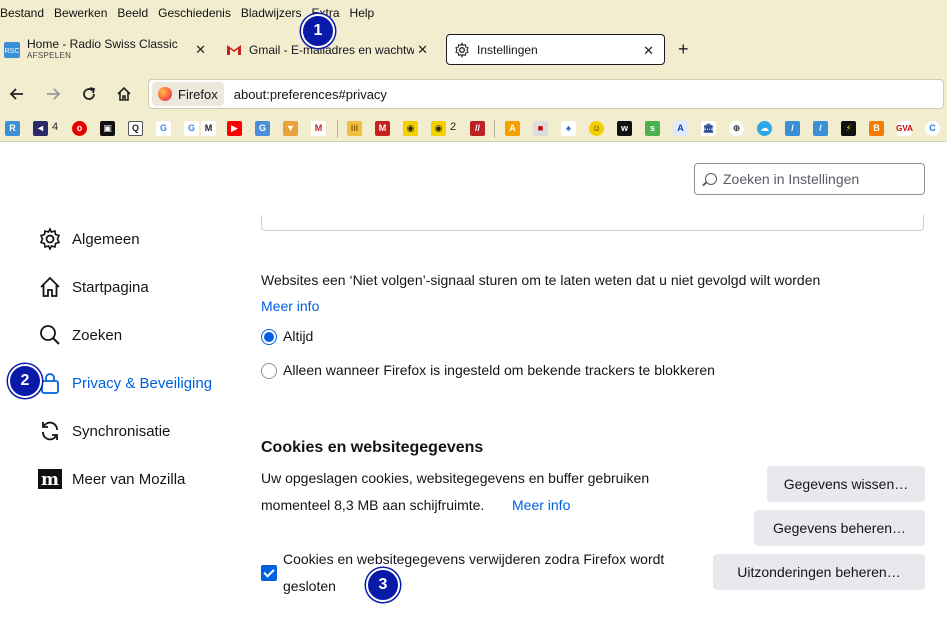  What do you see at coordinates (93, 287) in the screenshot?
I see `sidebar-item-home: Startpagina` at bounding box center [93, 287].